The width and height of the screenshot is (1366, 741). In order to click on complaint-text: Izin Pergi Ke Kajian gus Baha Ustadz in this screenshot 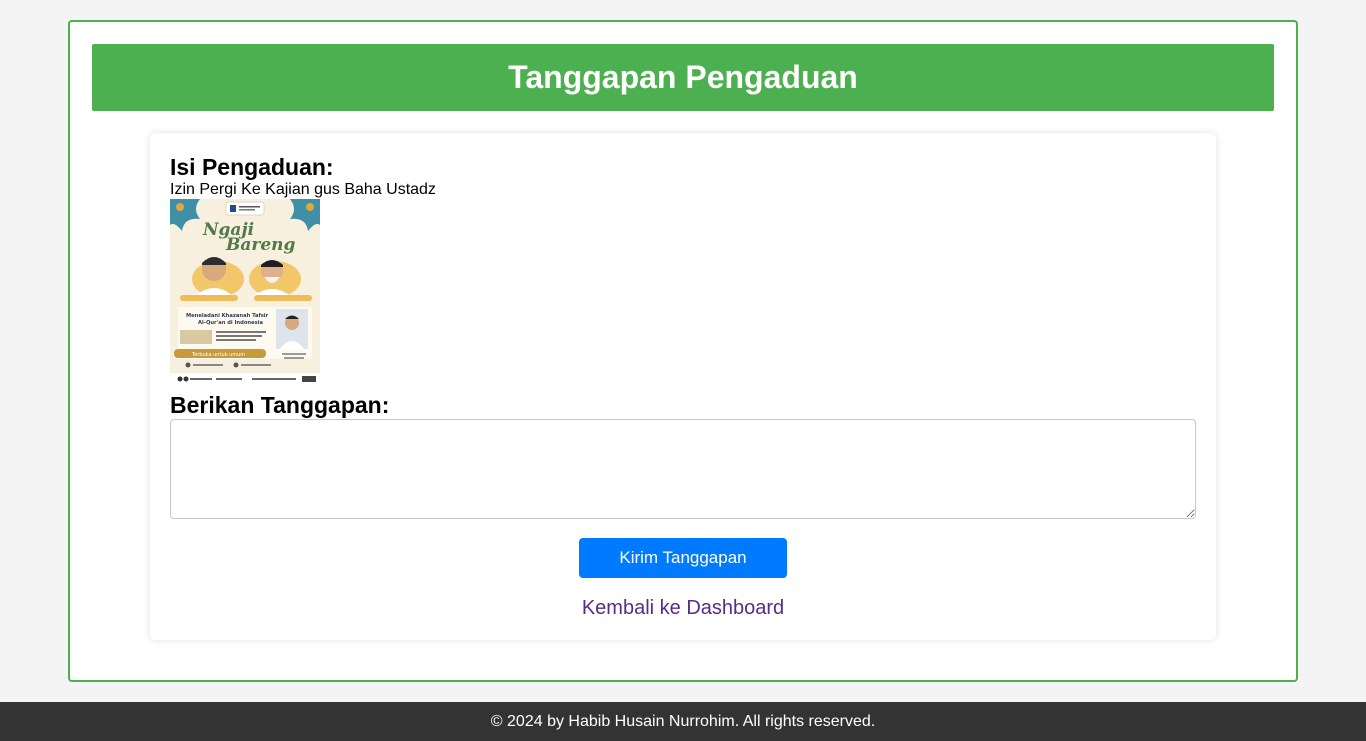, I will do `click(303, 189)`.